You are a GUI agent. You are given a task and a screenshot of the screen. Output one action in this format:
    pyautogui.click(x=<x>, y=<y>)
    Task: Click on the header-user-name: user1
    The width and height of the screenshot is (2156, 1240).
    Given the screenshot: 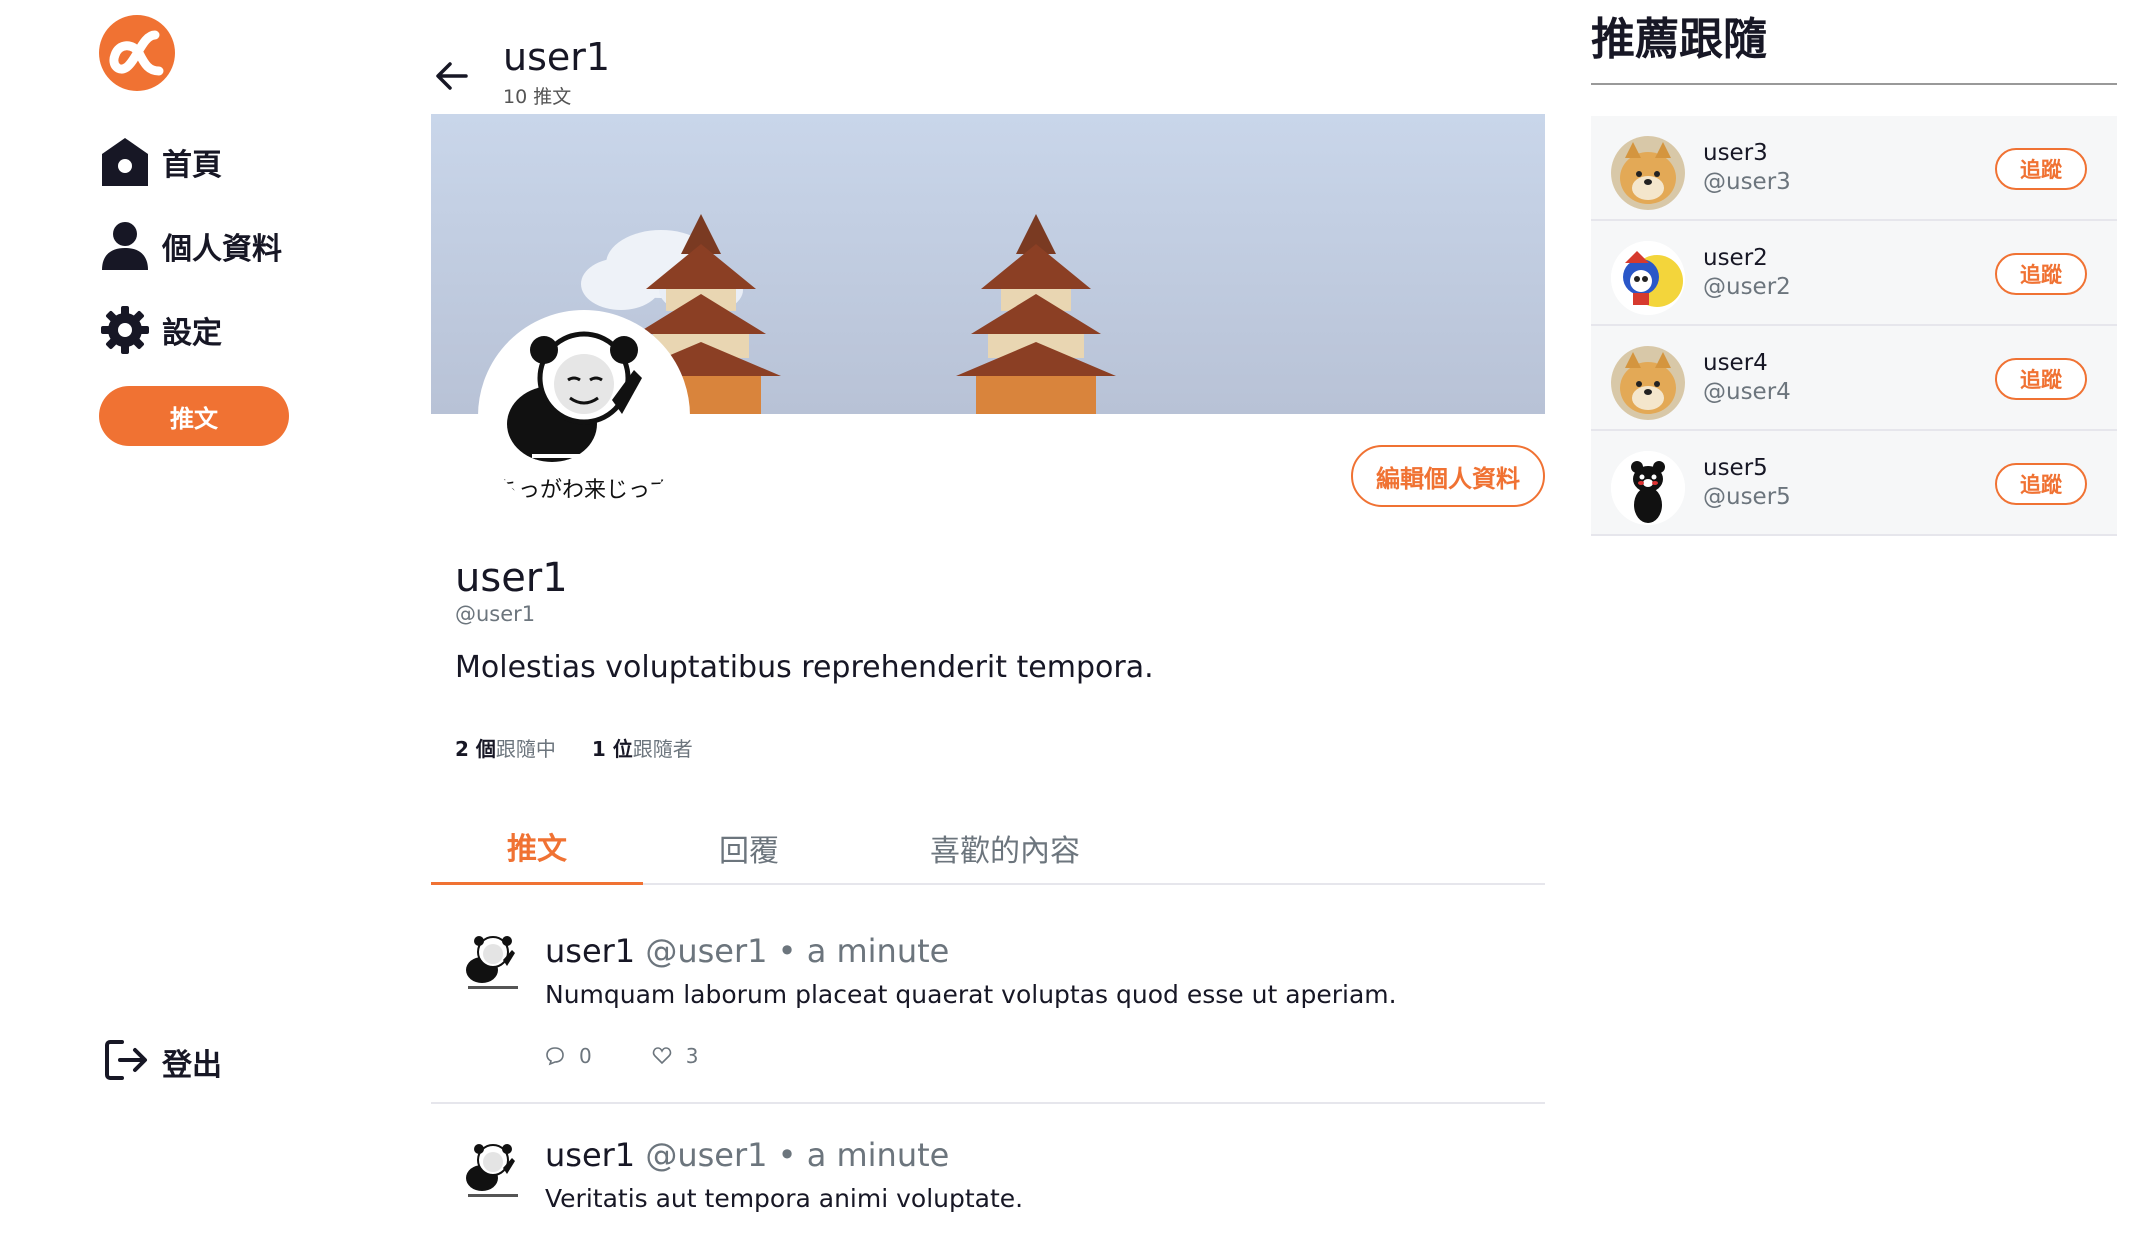 What is the action you would take?
    pyautogui.click(x=557, y=57)
    